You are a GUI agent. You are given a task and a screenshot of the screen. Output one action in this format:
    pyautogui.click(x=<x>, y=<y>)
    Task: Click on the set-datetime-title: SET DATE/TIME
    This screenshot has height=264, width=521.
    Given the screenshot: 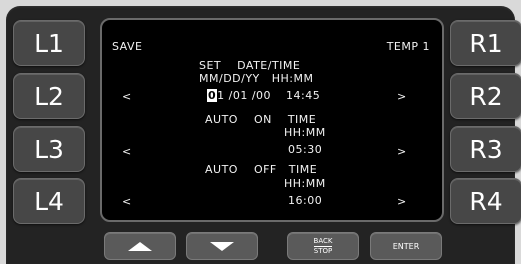 What is the action you would take?
    pyautogui.click(x=250, y=65)
    